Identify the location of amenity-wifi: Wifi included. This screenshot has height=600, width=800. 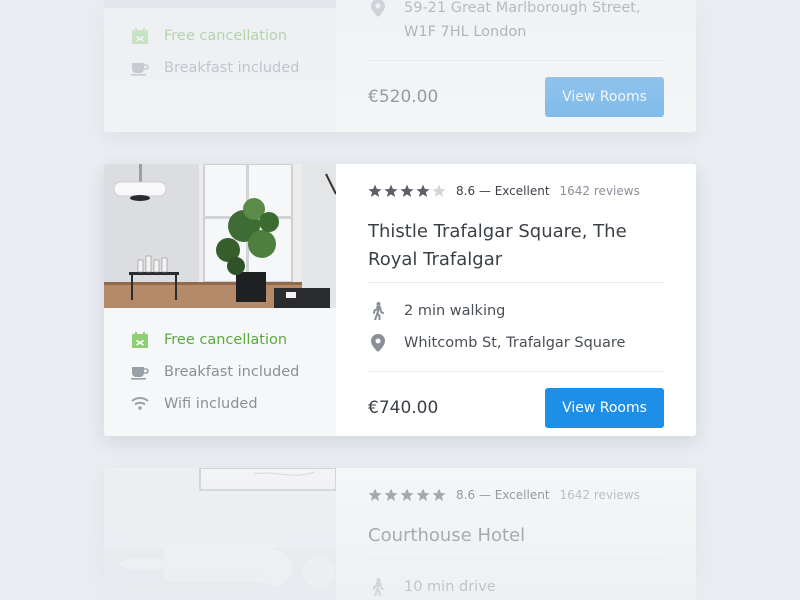
(233, 404).